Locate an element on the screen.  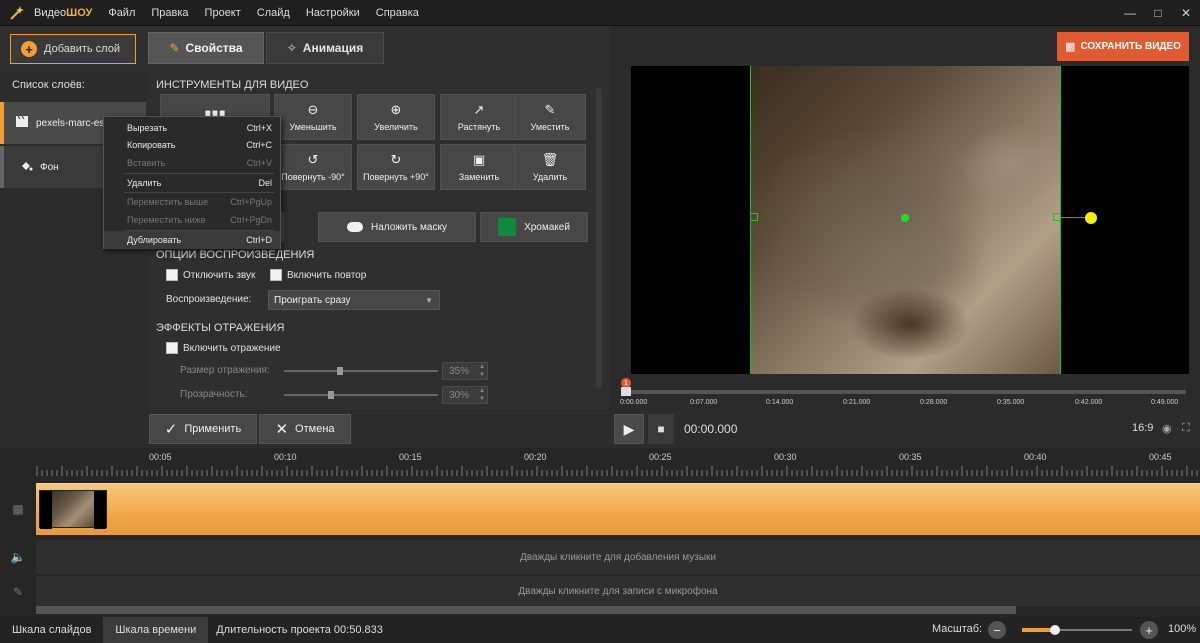
chromakey-button: Хромакей is located at coordinates (534, 227).